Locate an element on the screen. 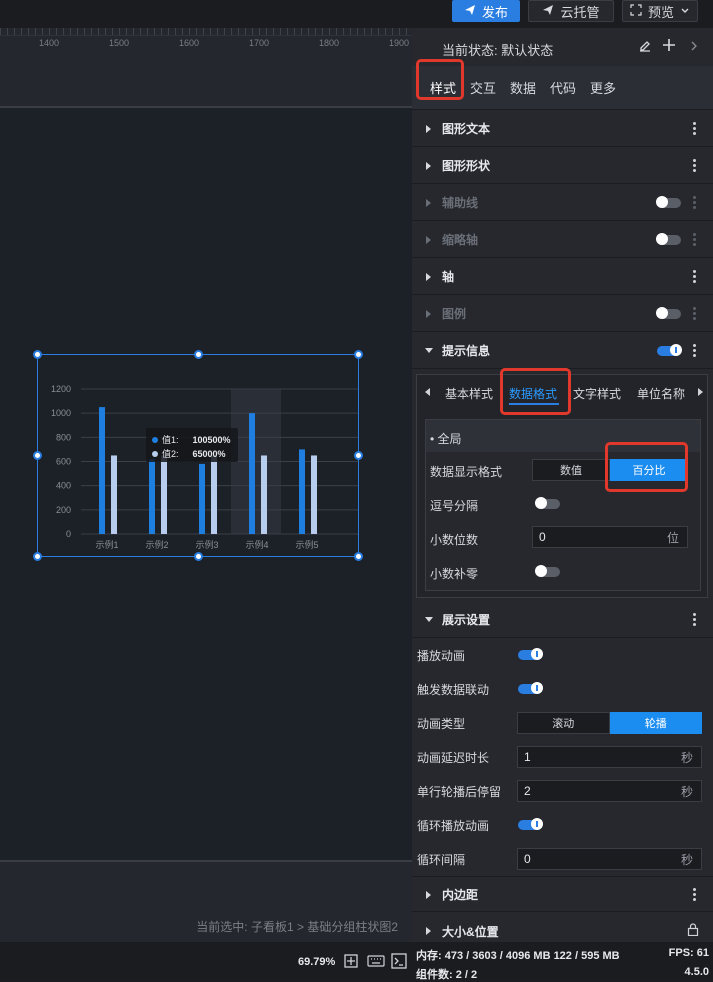  tab-more: 更多 is located at coordinates (603, 87).